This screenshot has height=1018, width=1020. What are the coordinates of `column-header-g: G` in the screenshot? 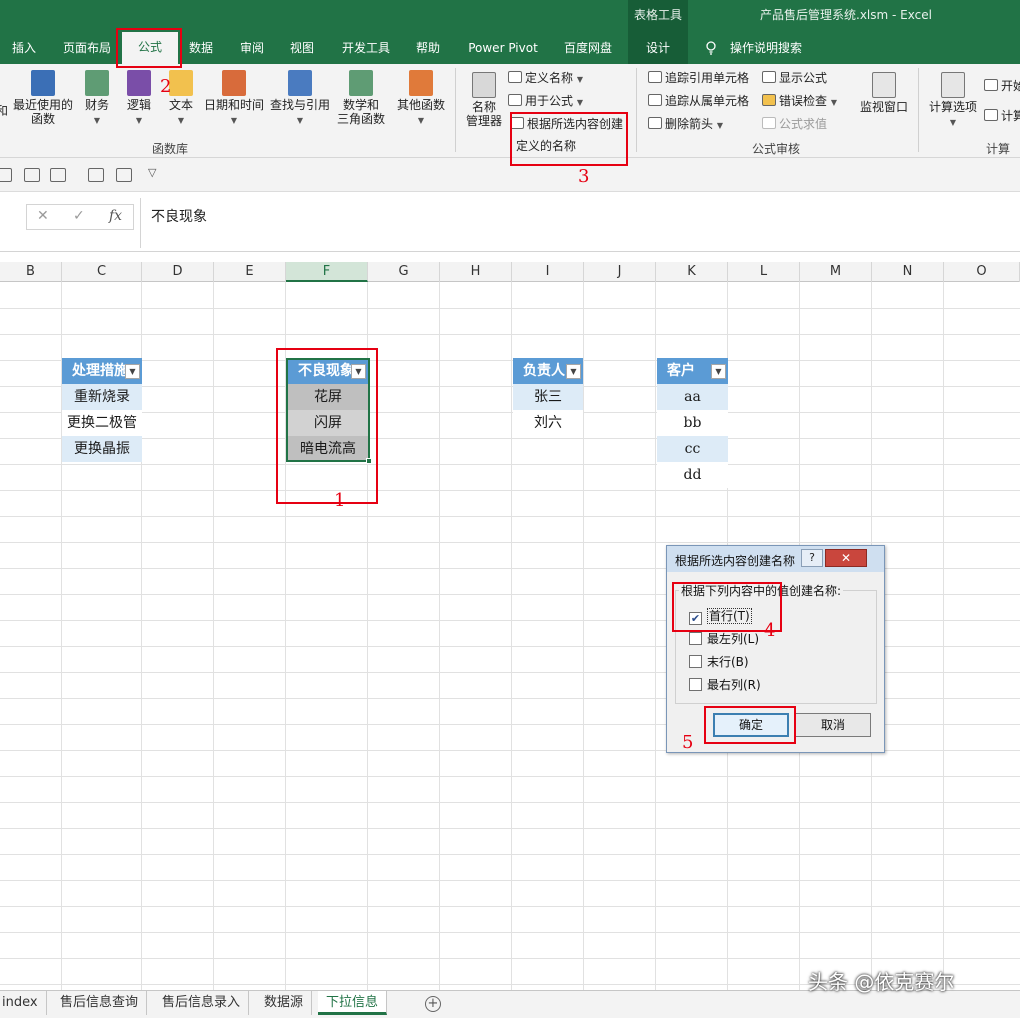 It's located at (404, 272).